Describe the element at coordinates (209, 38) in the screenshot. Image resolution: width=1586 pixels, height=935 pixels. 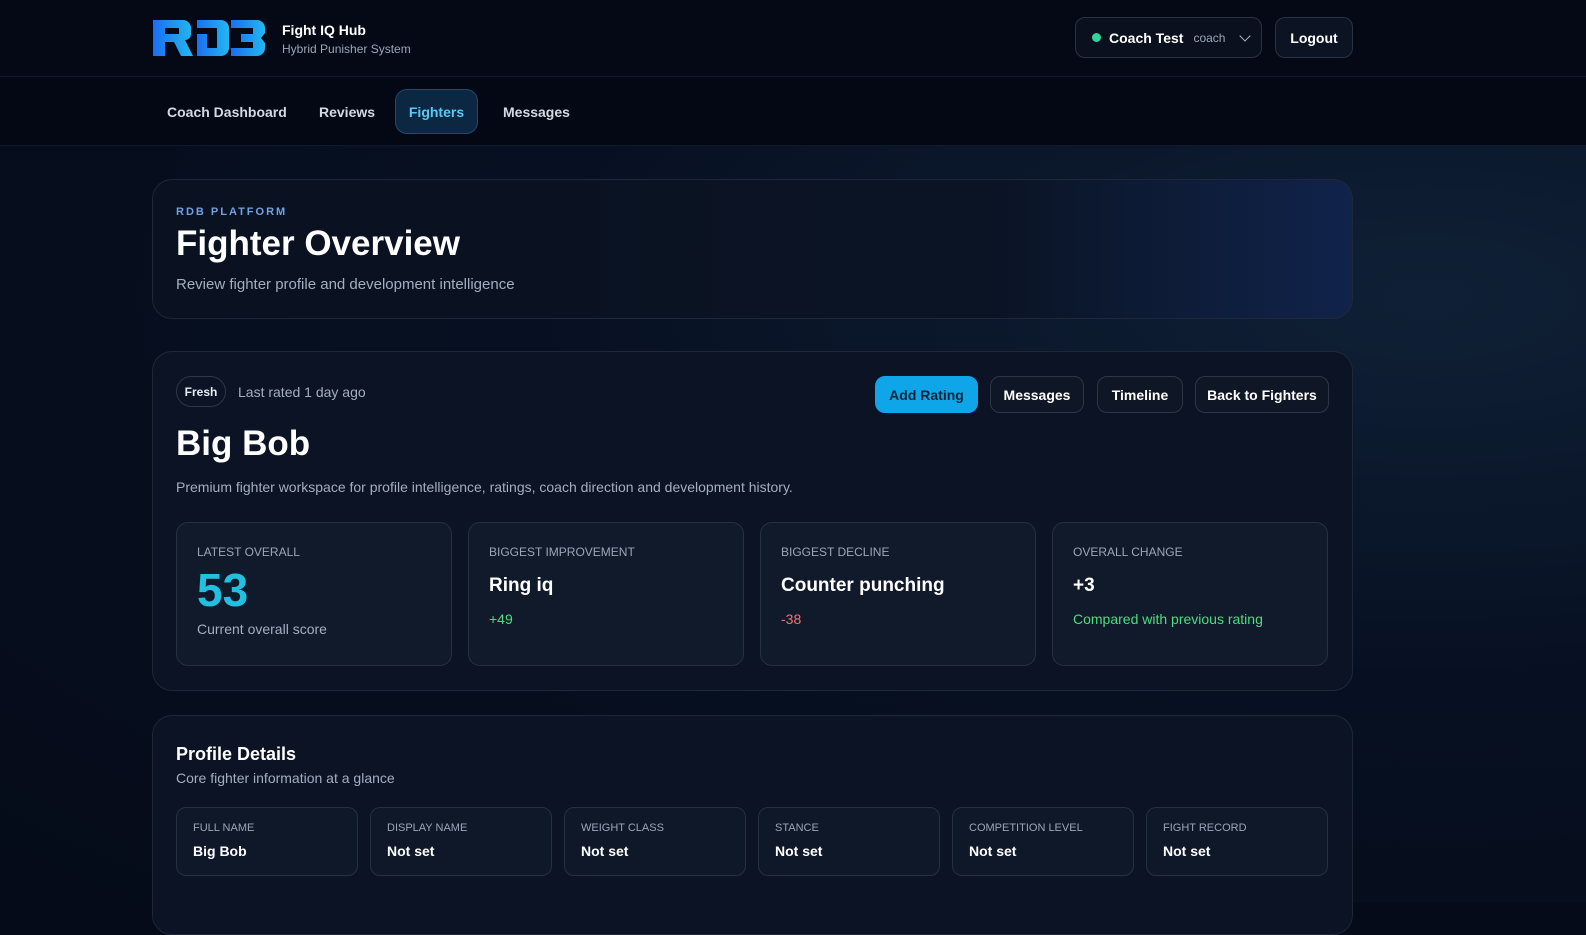
I see `rdb-logo` at that location.